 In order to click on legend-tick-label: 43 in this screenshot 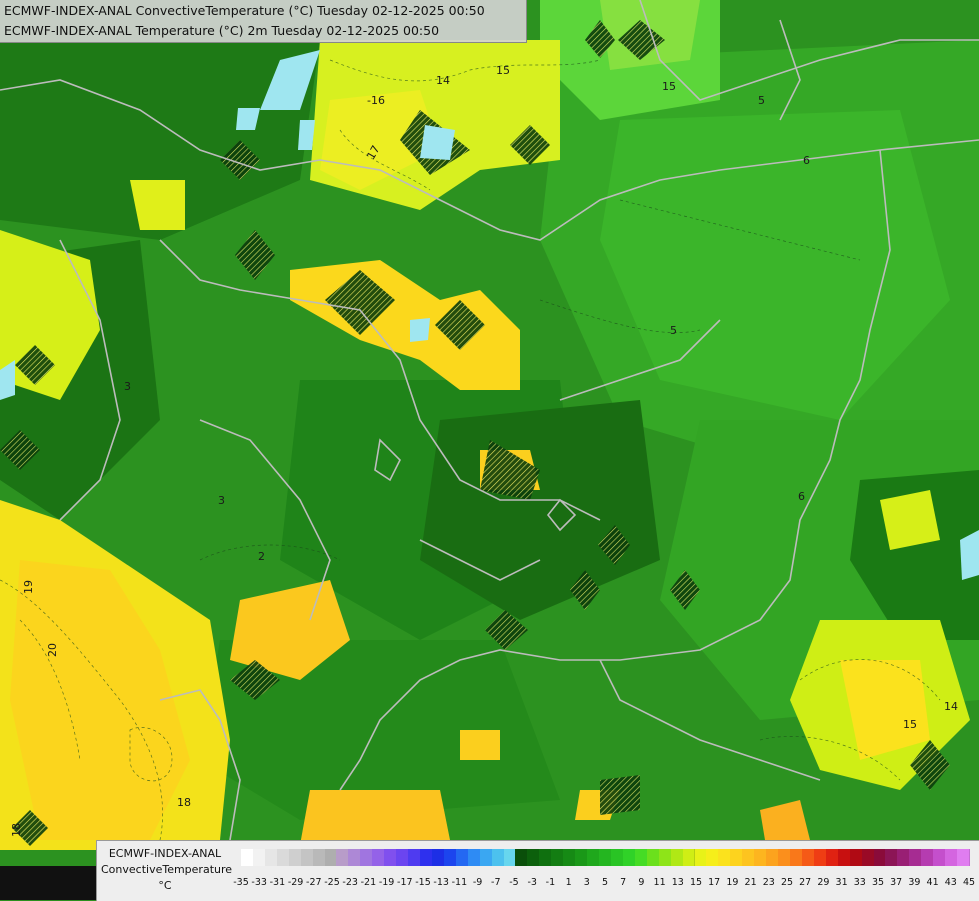, I will do `click(950, 882)`.